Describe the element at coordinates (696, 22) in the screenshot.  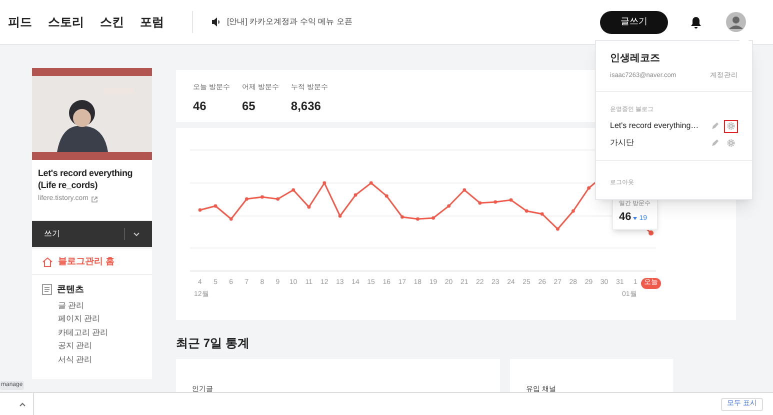
I see `bell-icon` at that location.